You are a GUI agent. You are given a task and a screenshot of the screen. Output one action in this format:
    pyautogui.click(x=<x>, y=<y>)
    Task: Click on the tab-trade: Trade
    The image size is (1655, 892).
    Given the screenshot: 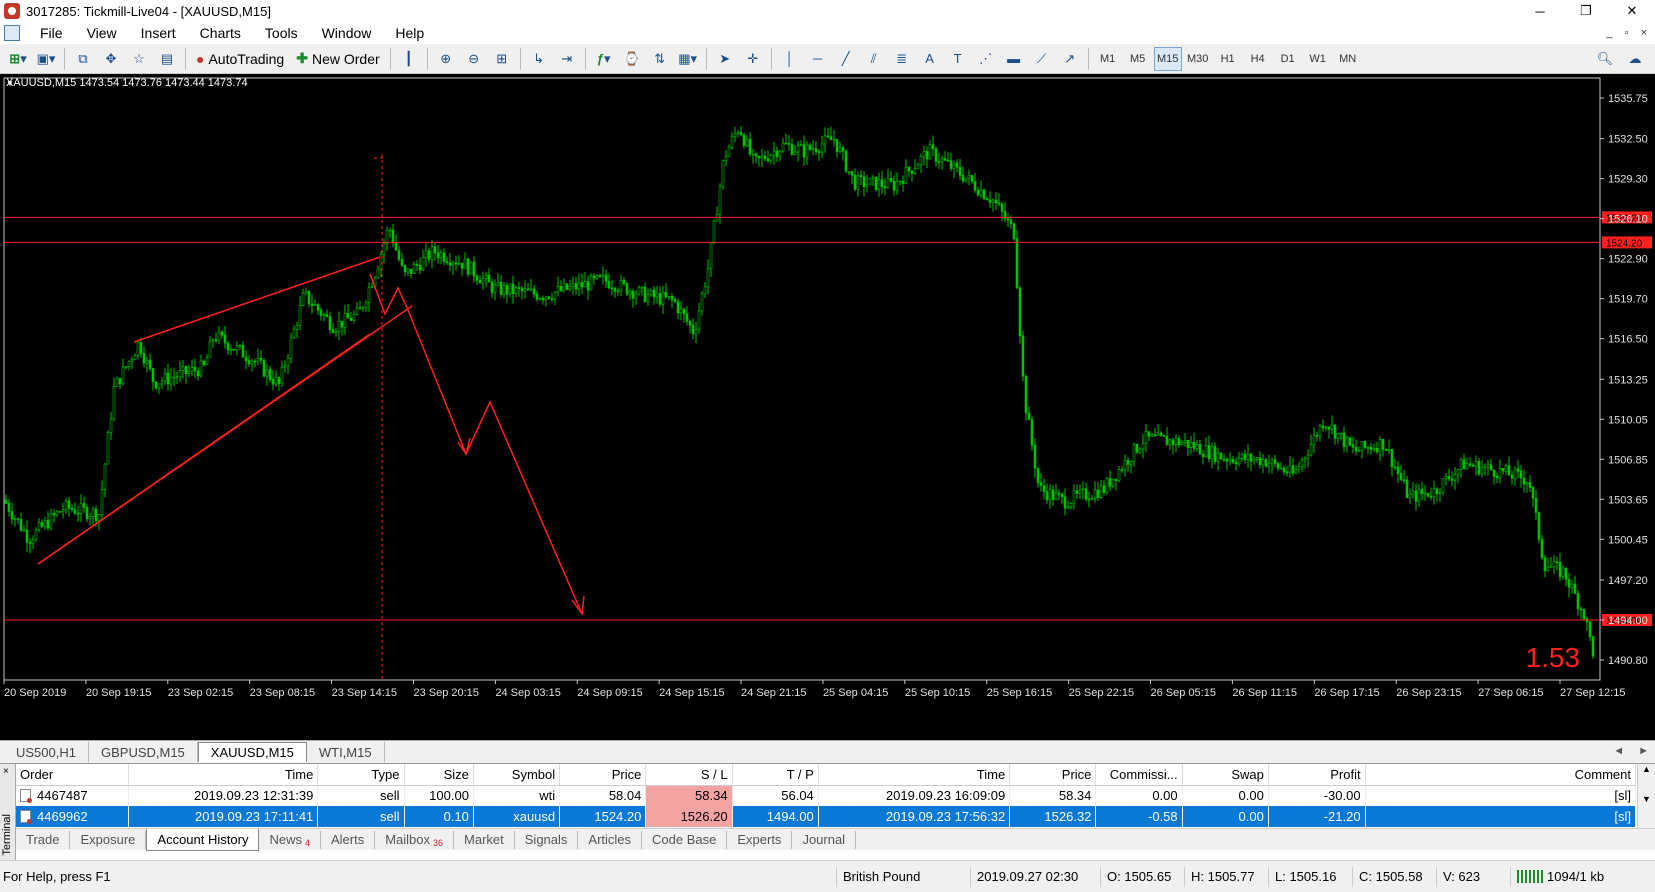 What is the action you would take?
    pyautogui.click(x=43, y=839)
    